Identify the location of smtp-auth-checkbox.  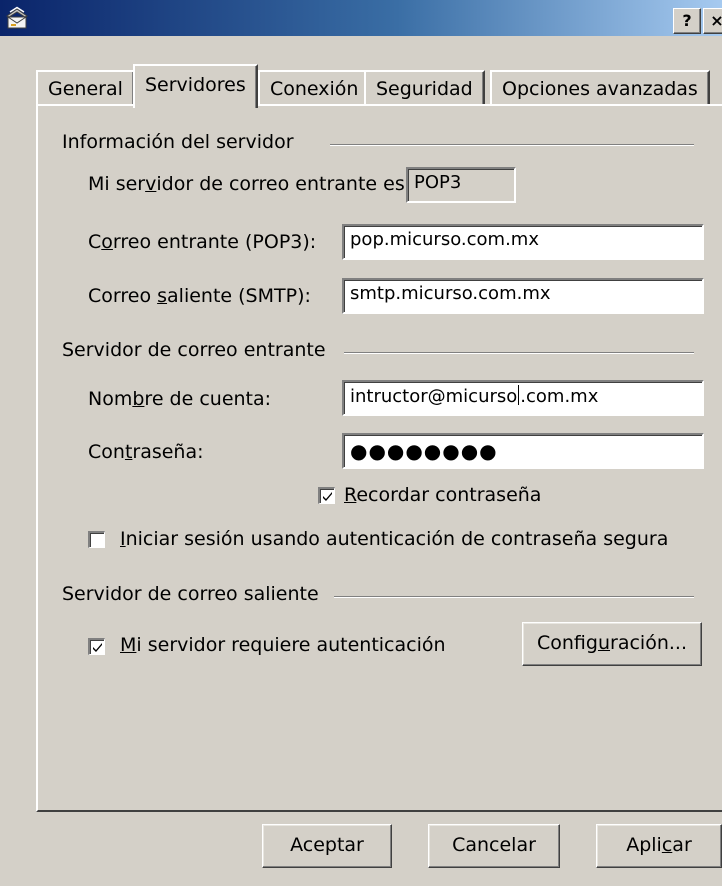
(96, 646).